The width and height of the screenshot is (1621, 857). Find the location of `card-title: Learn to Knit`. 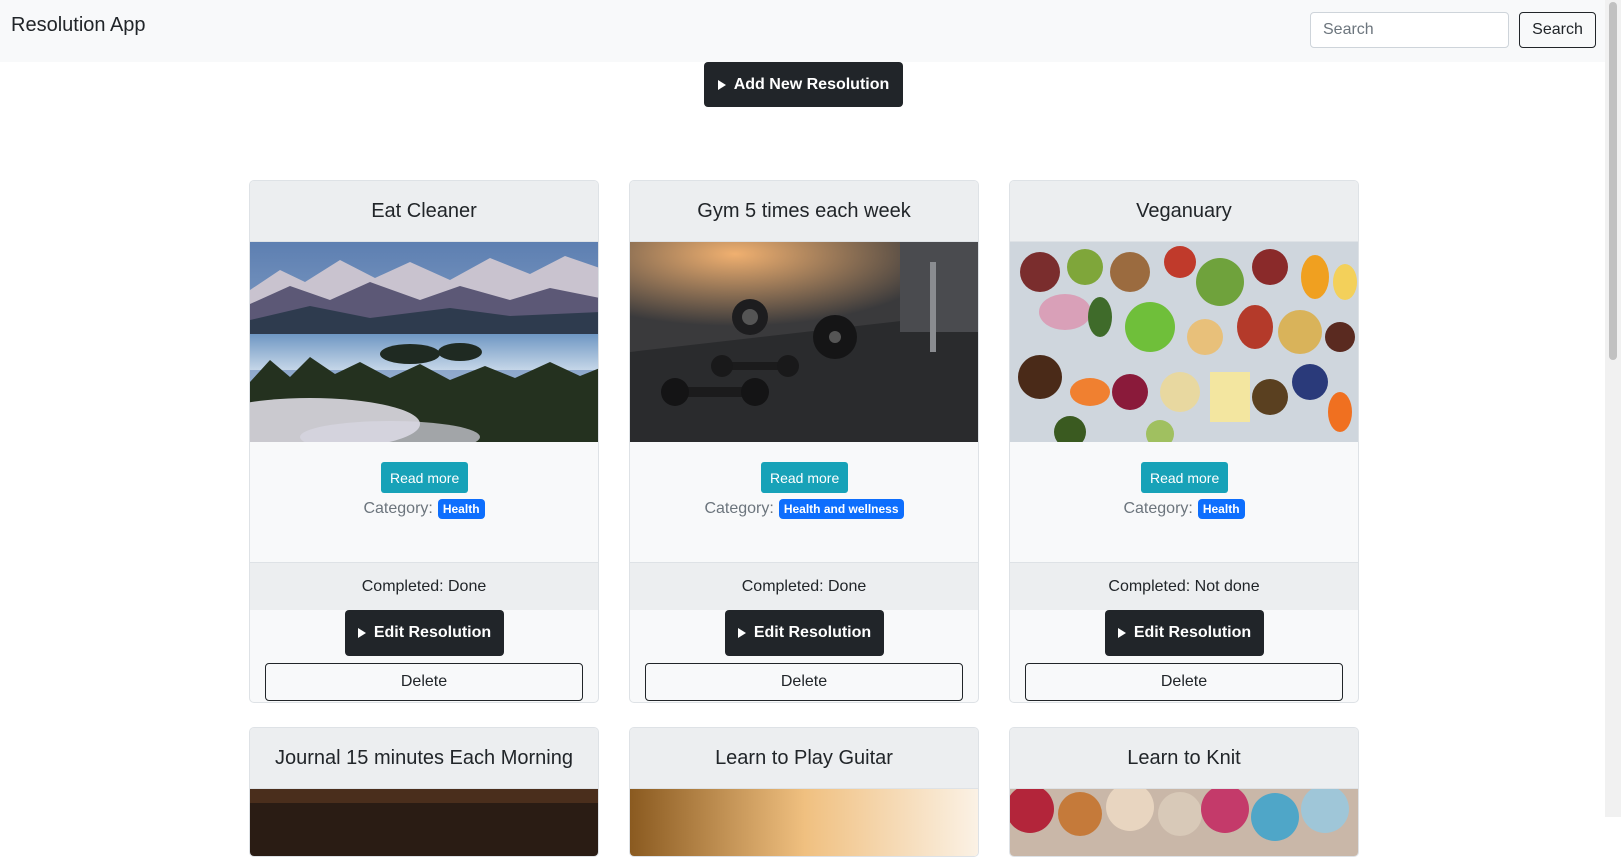

card-title: Learn to Knit is located at coordinates (1184, 758).